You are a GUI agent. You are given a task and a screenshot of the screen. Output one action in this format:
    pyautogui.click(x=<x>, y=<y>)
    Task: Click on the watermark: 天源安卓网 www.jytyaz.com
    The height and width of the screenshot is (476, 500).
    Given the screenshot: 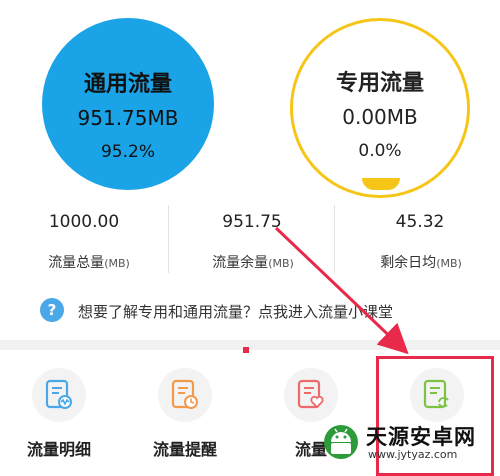 What is the action you would take?
    pyautogui.click(x=411, y=443)
    